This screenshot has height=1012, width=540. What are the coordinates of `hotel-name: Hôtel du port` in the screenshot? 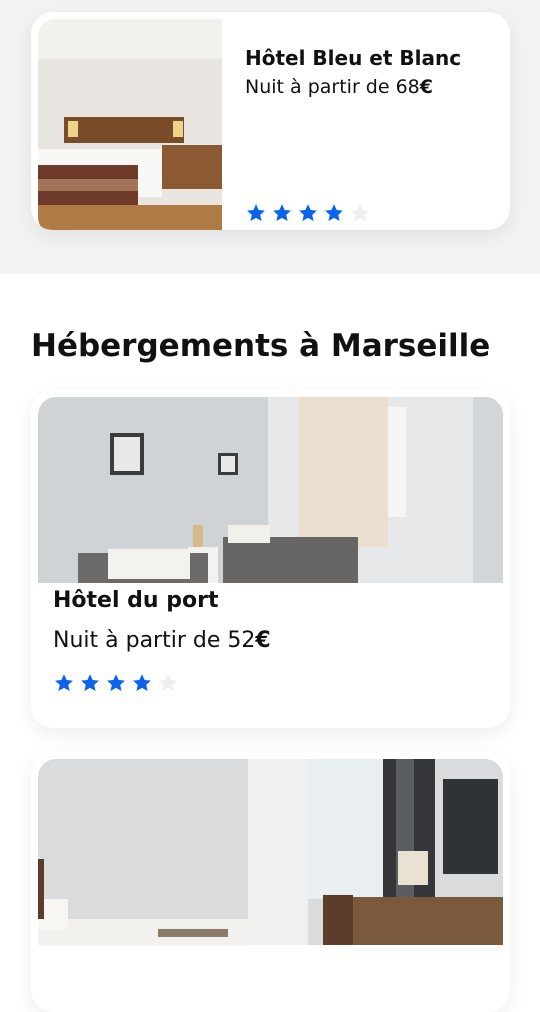 It's located at (136, 600).